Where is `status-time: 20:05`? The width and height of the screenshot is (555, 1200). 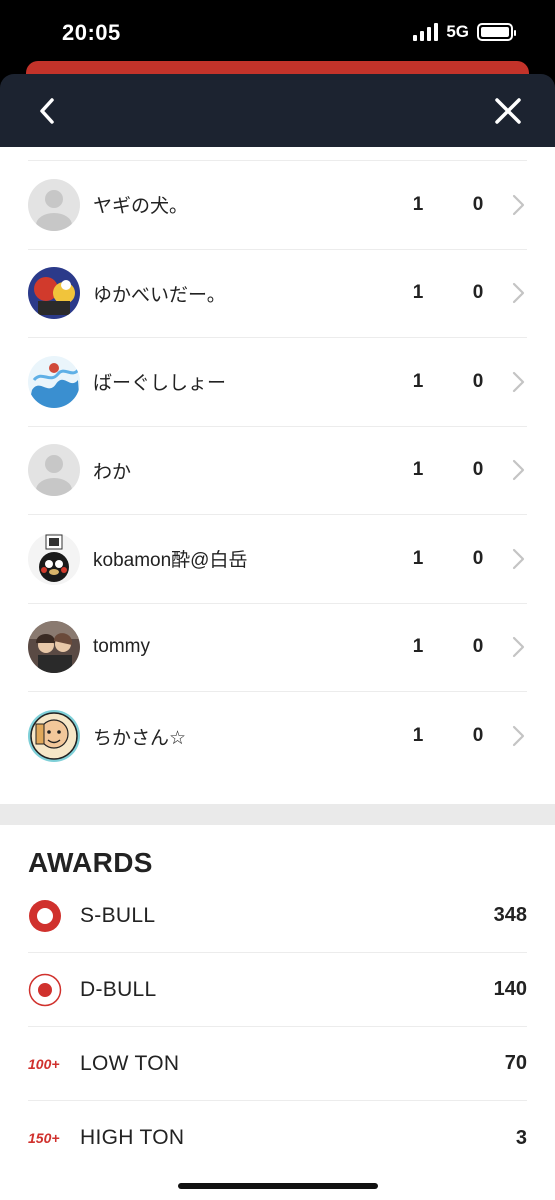 status-time: 20:05 is located at coordinates (91, 32).